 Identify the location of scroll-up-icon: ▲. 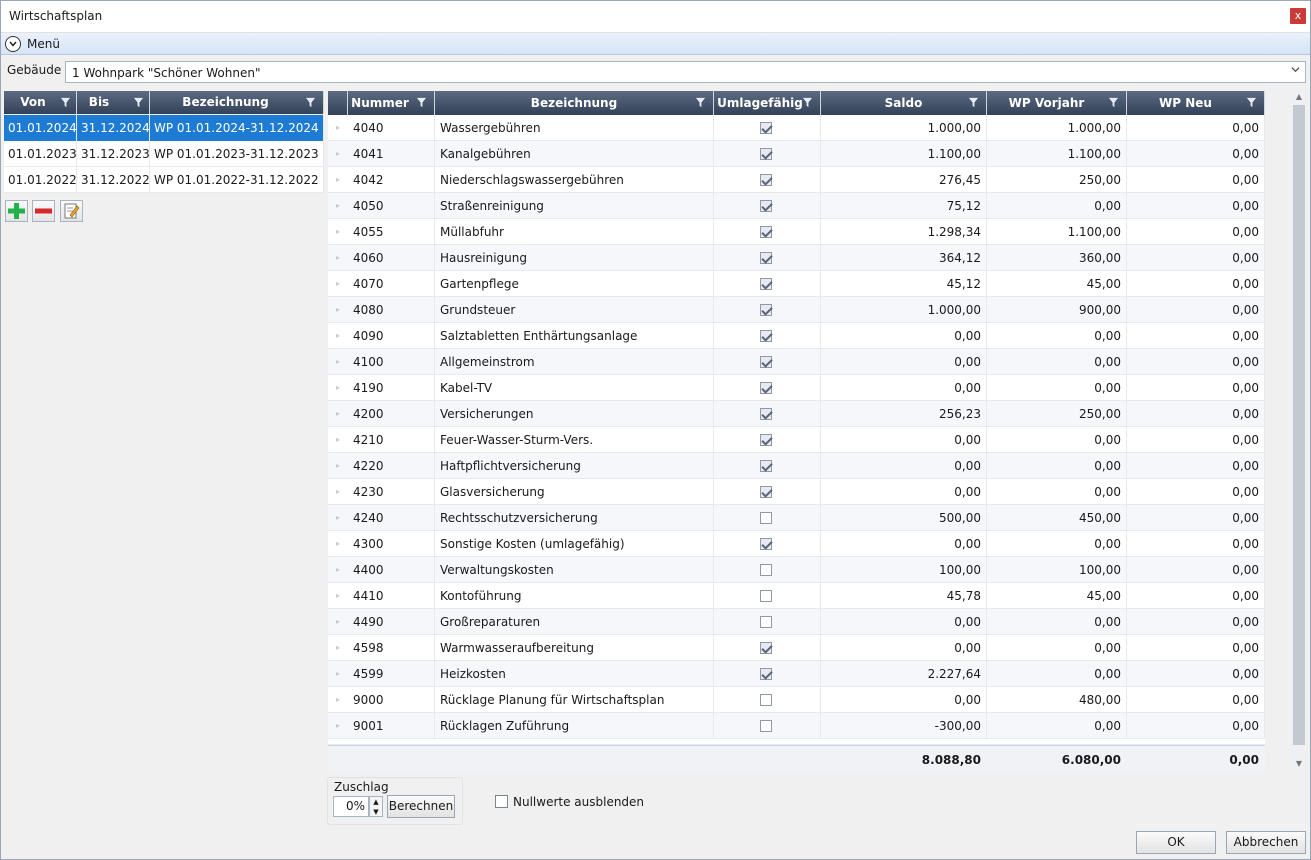
(1299, 98).